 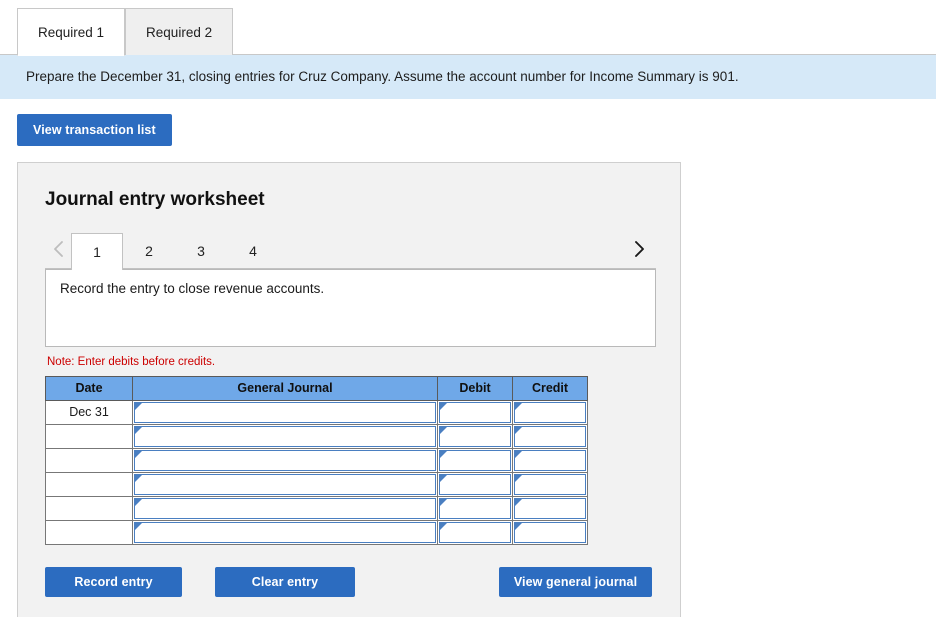 What do you see at coordinates (155, 199) in the screenshot?
I see `worksheet-title: Journal entry worksheet` at bounding box center [155, 199].